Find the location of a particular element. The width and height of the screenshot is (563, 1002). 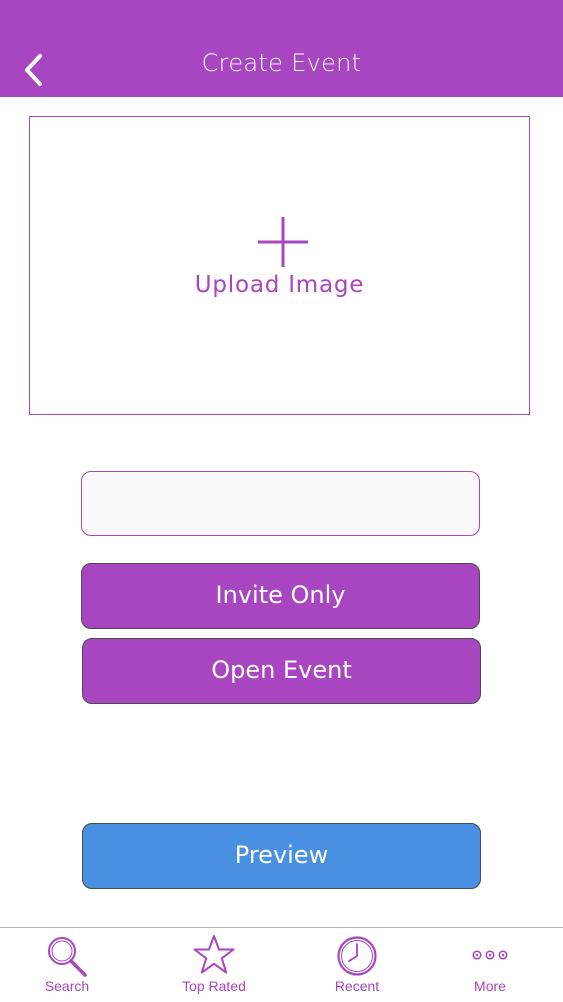

upload-image-label: Upload Image is located at coordinates (279, 285).